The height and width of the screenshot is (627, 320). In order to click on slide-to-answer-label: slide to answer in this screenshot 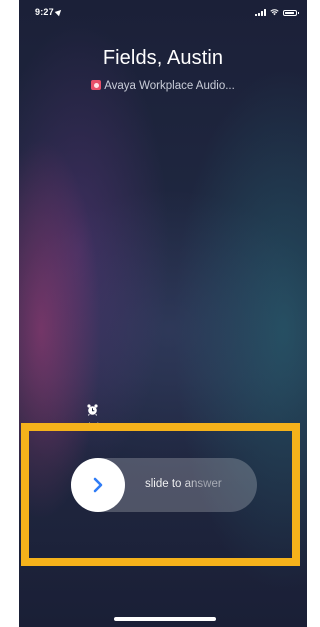, I will do `click(183, 484)`.